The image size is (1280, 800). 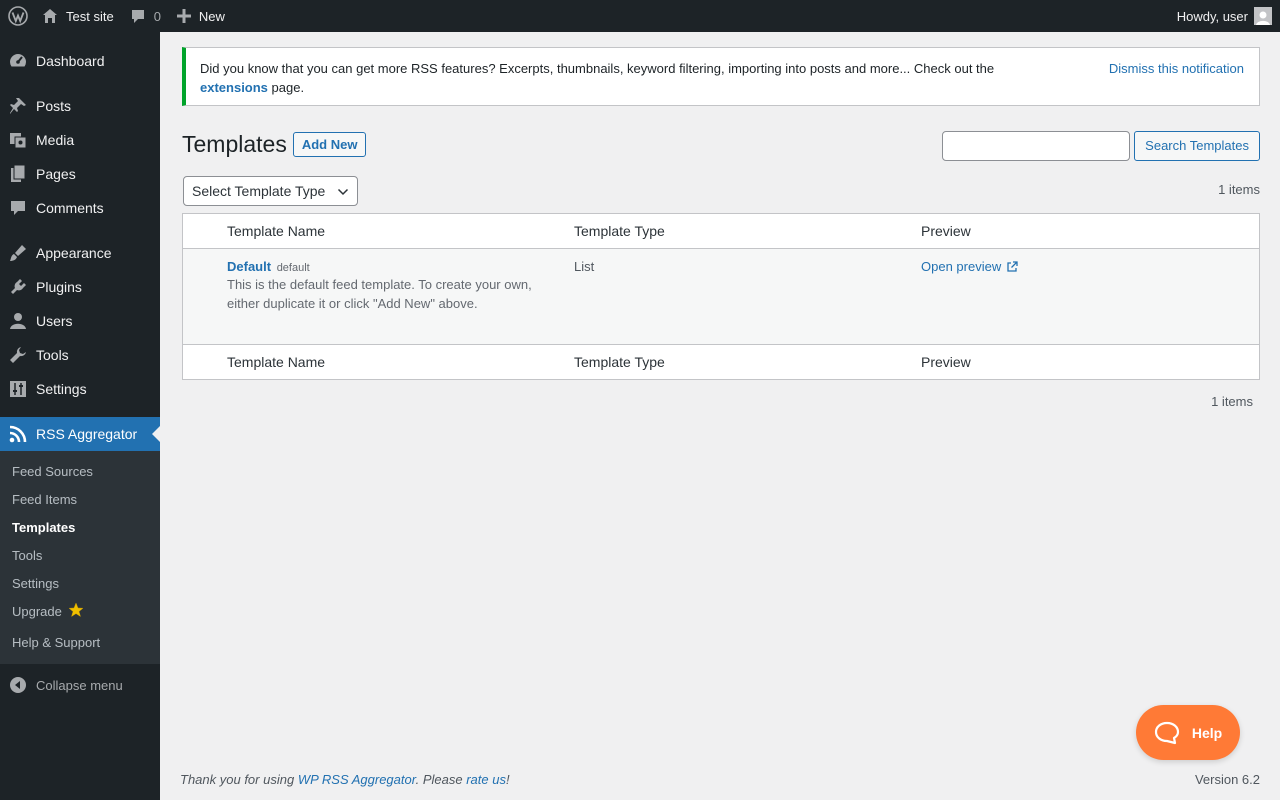 I want to click on my-account-link: Howdy, user, so click(x=1224, y=16).